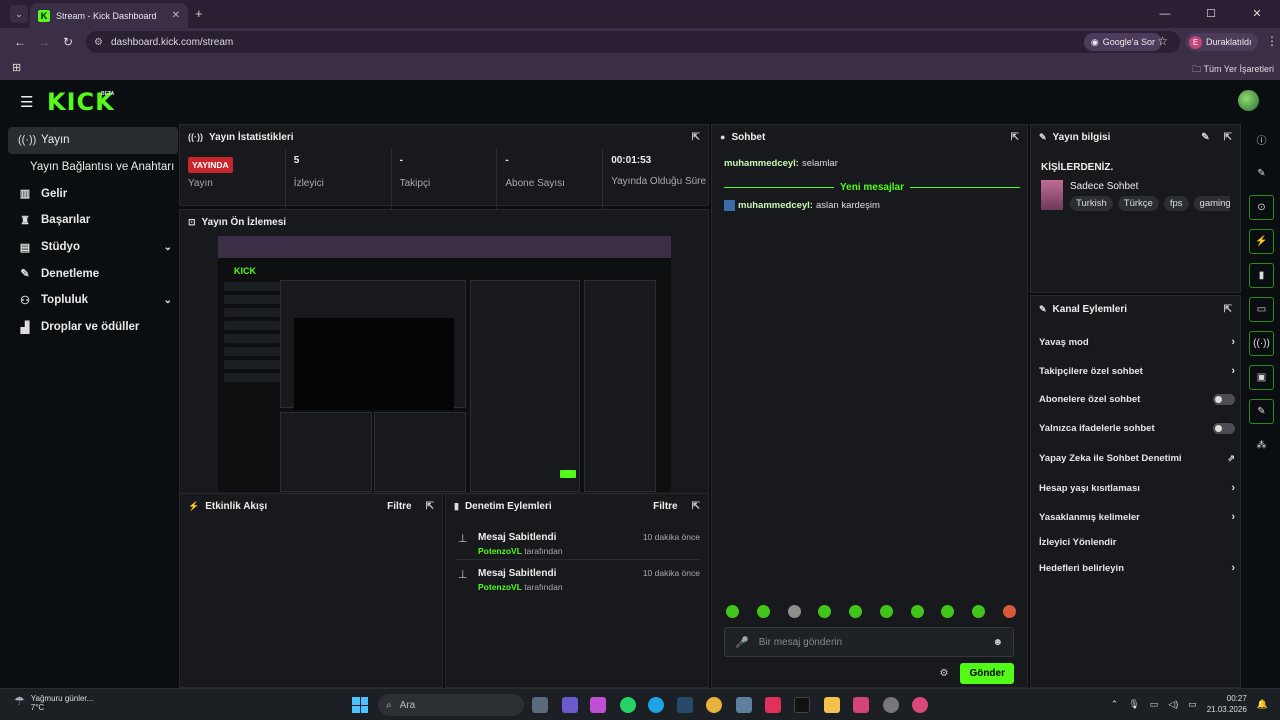 Image resolution: width=1280 pixels, height=720 pixels. Describe the element at coordinates (1261, 411) in the screenshot. I see `wrench-icon: ✎` at that location.